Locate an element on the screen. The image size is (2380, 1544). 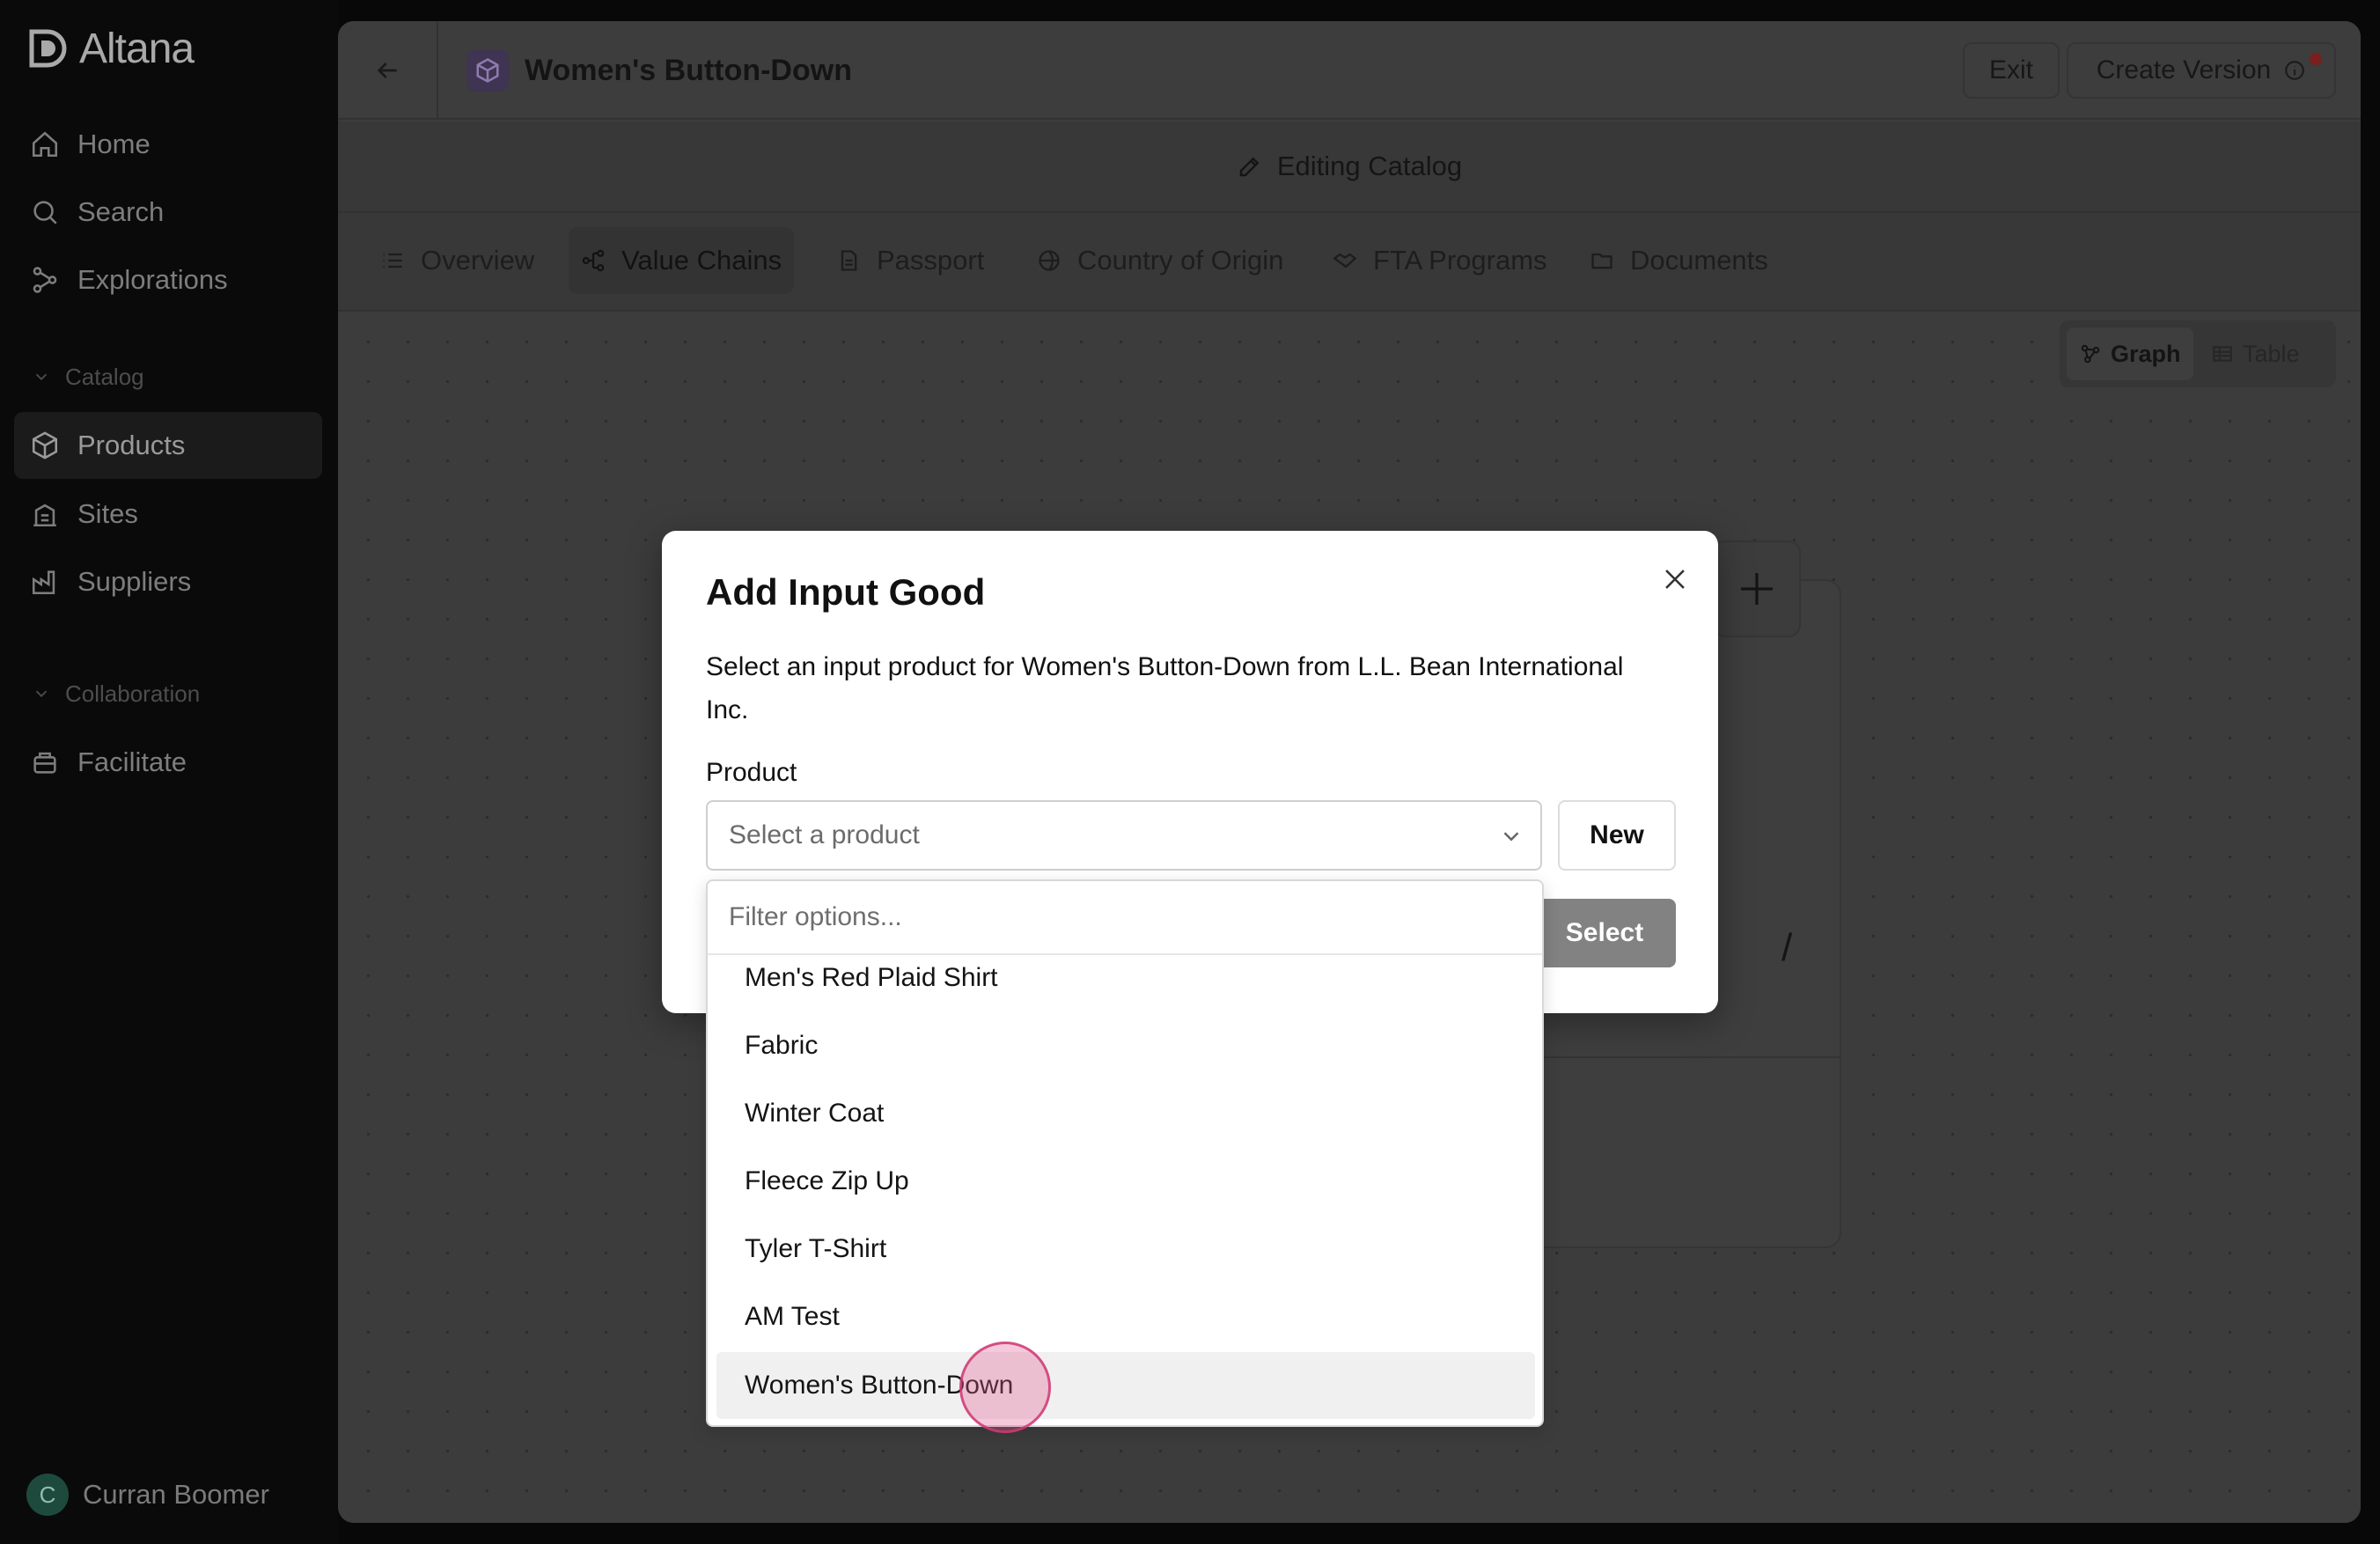
document-icon is located at coordinates (849, 260).